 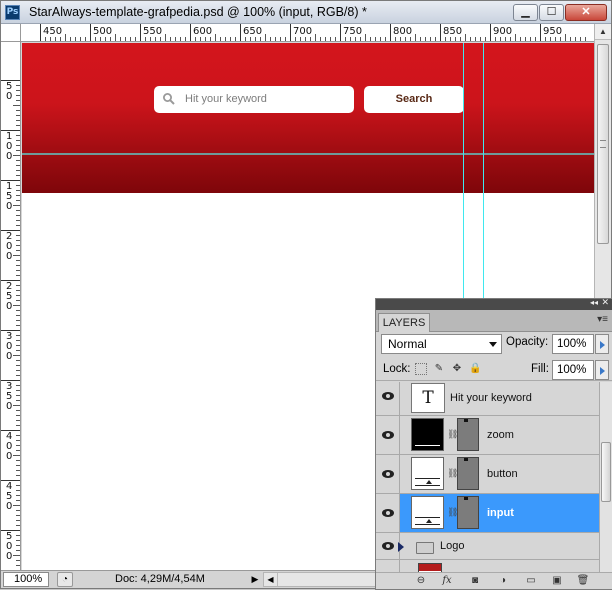 I want to click on horizontal-scrollbar: ◀, so click(x=320, y=579).